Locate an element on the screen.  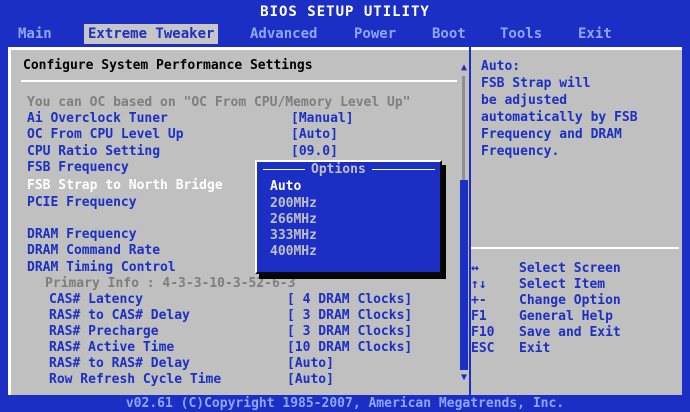
option-266mhz: 266MHz is located at coordinates (293, 220).